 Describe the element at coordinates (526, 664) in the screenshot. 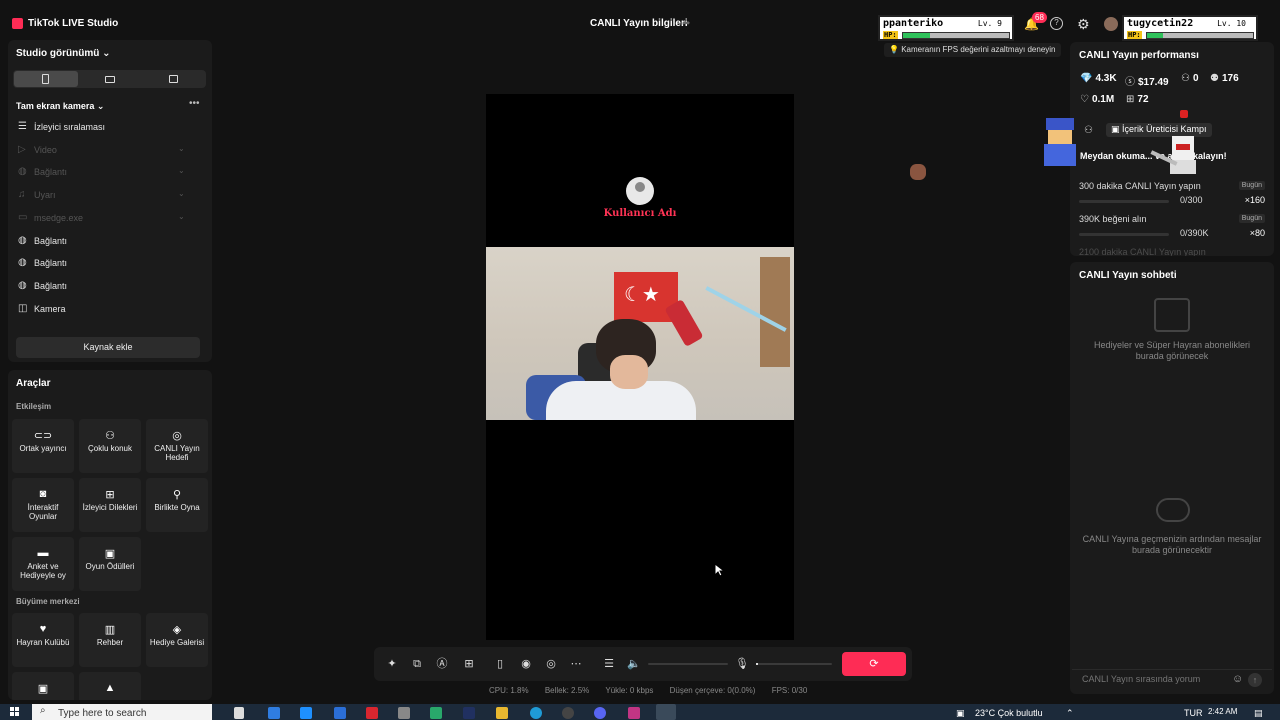

I see `record-icon: ◉` at that location.